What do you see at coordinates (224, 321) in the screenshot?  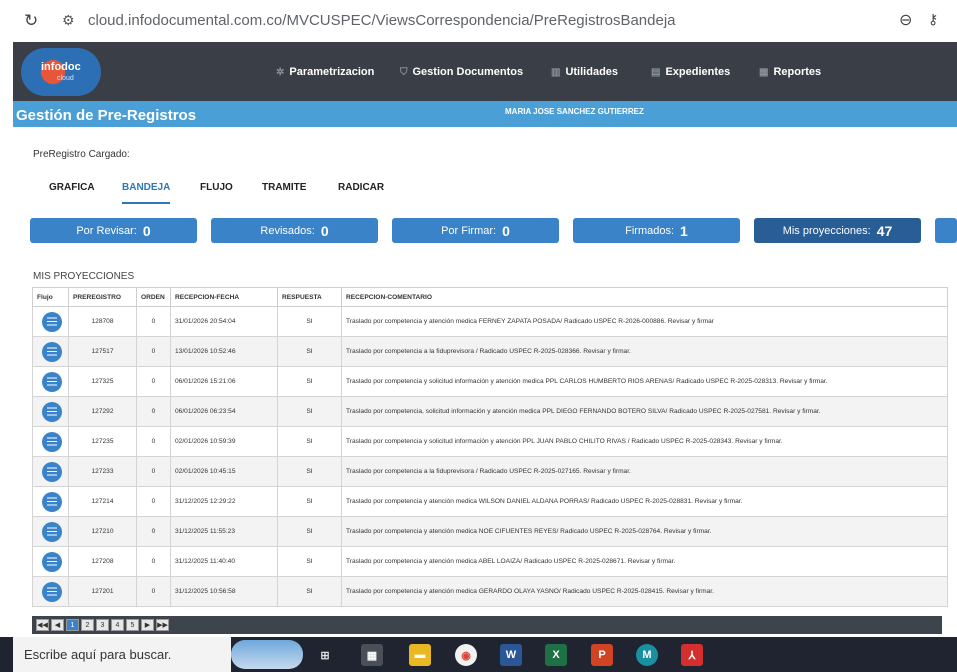 I see `fecha-cell: 31/01/2026 20:54:04` at bounding box center [224, 321].